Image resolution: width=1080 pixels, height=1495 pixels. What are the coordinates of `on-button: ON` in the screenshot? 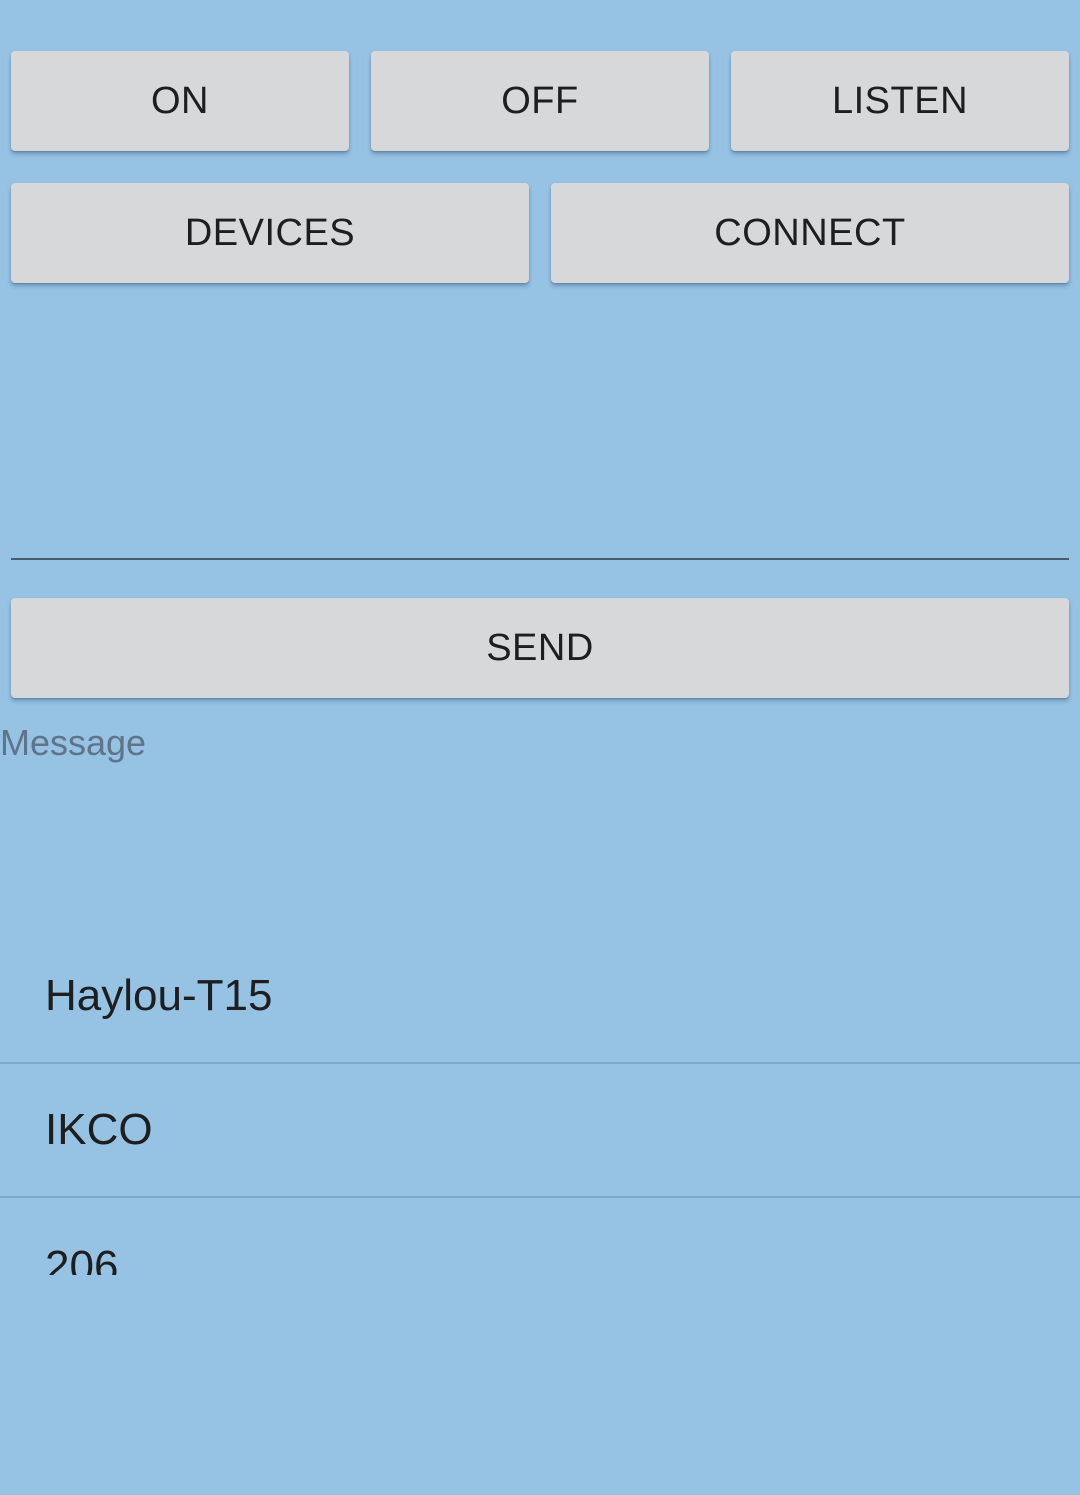 It's located at (180, 101).